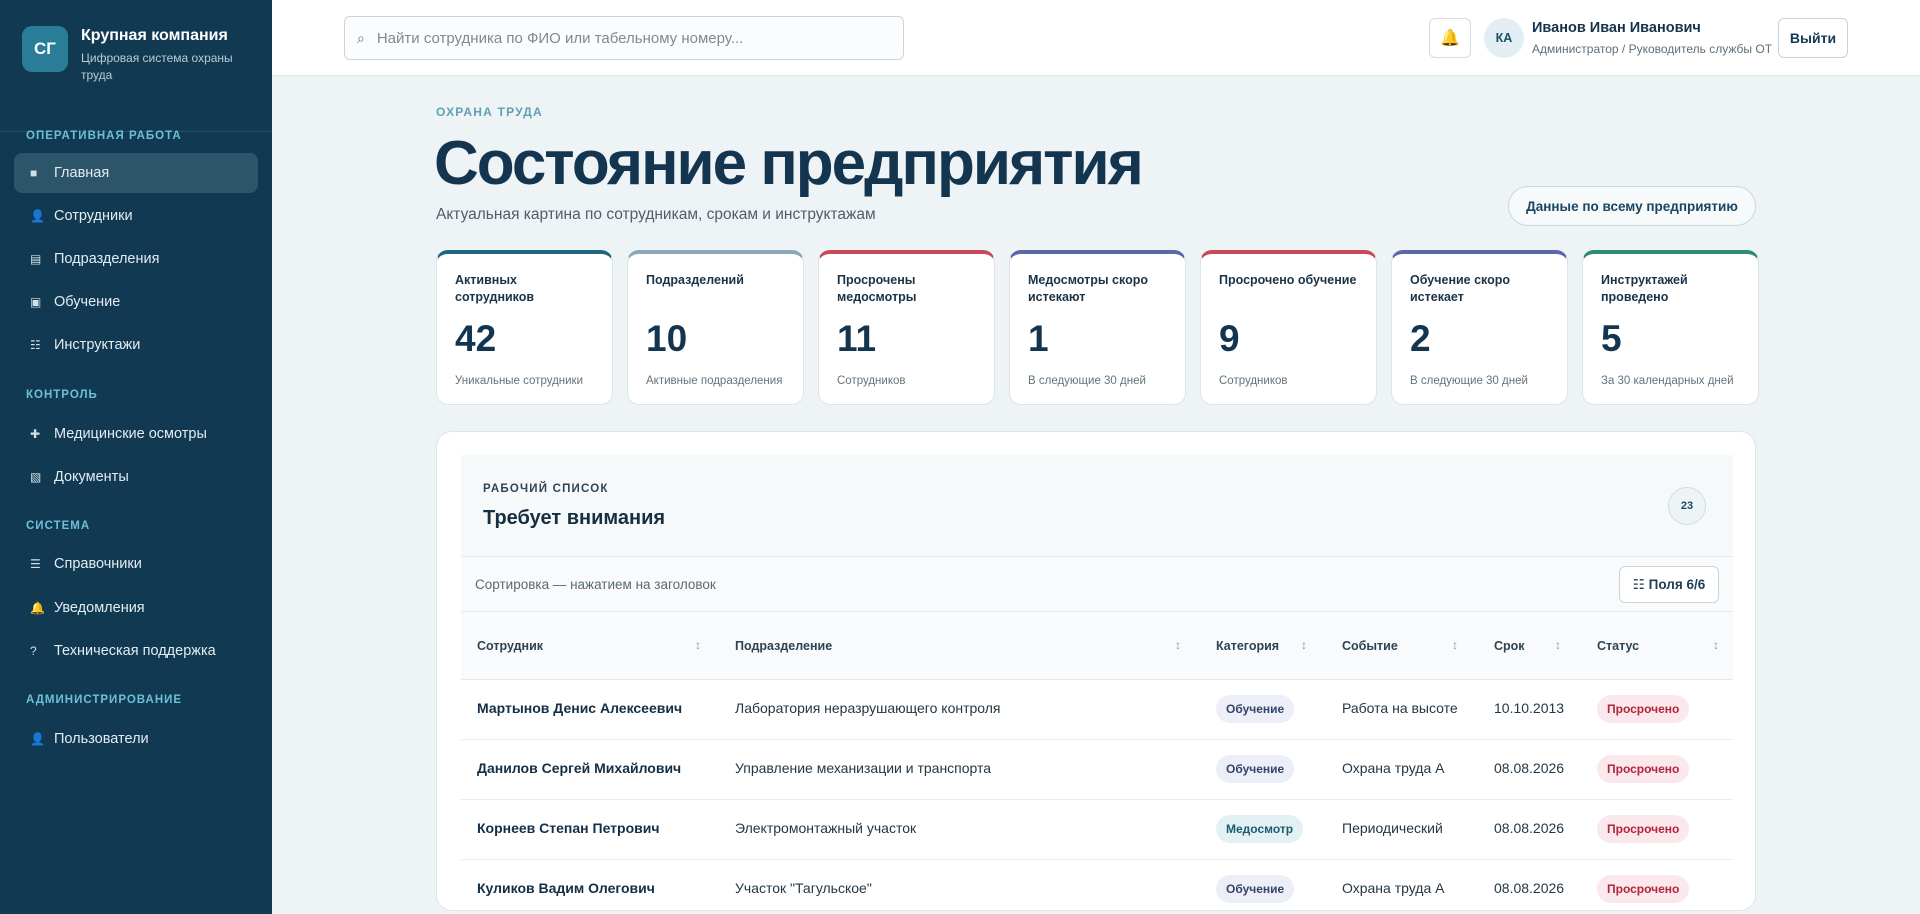 This screenshot has width=1920, height=914. What do you see at coordinates (58, 526) in the screenshot?
I see `nav-section-system: Система` at bounding box center [58, 526].